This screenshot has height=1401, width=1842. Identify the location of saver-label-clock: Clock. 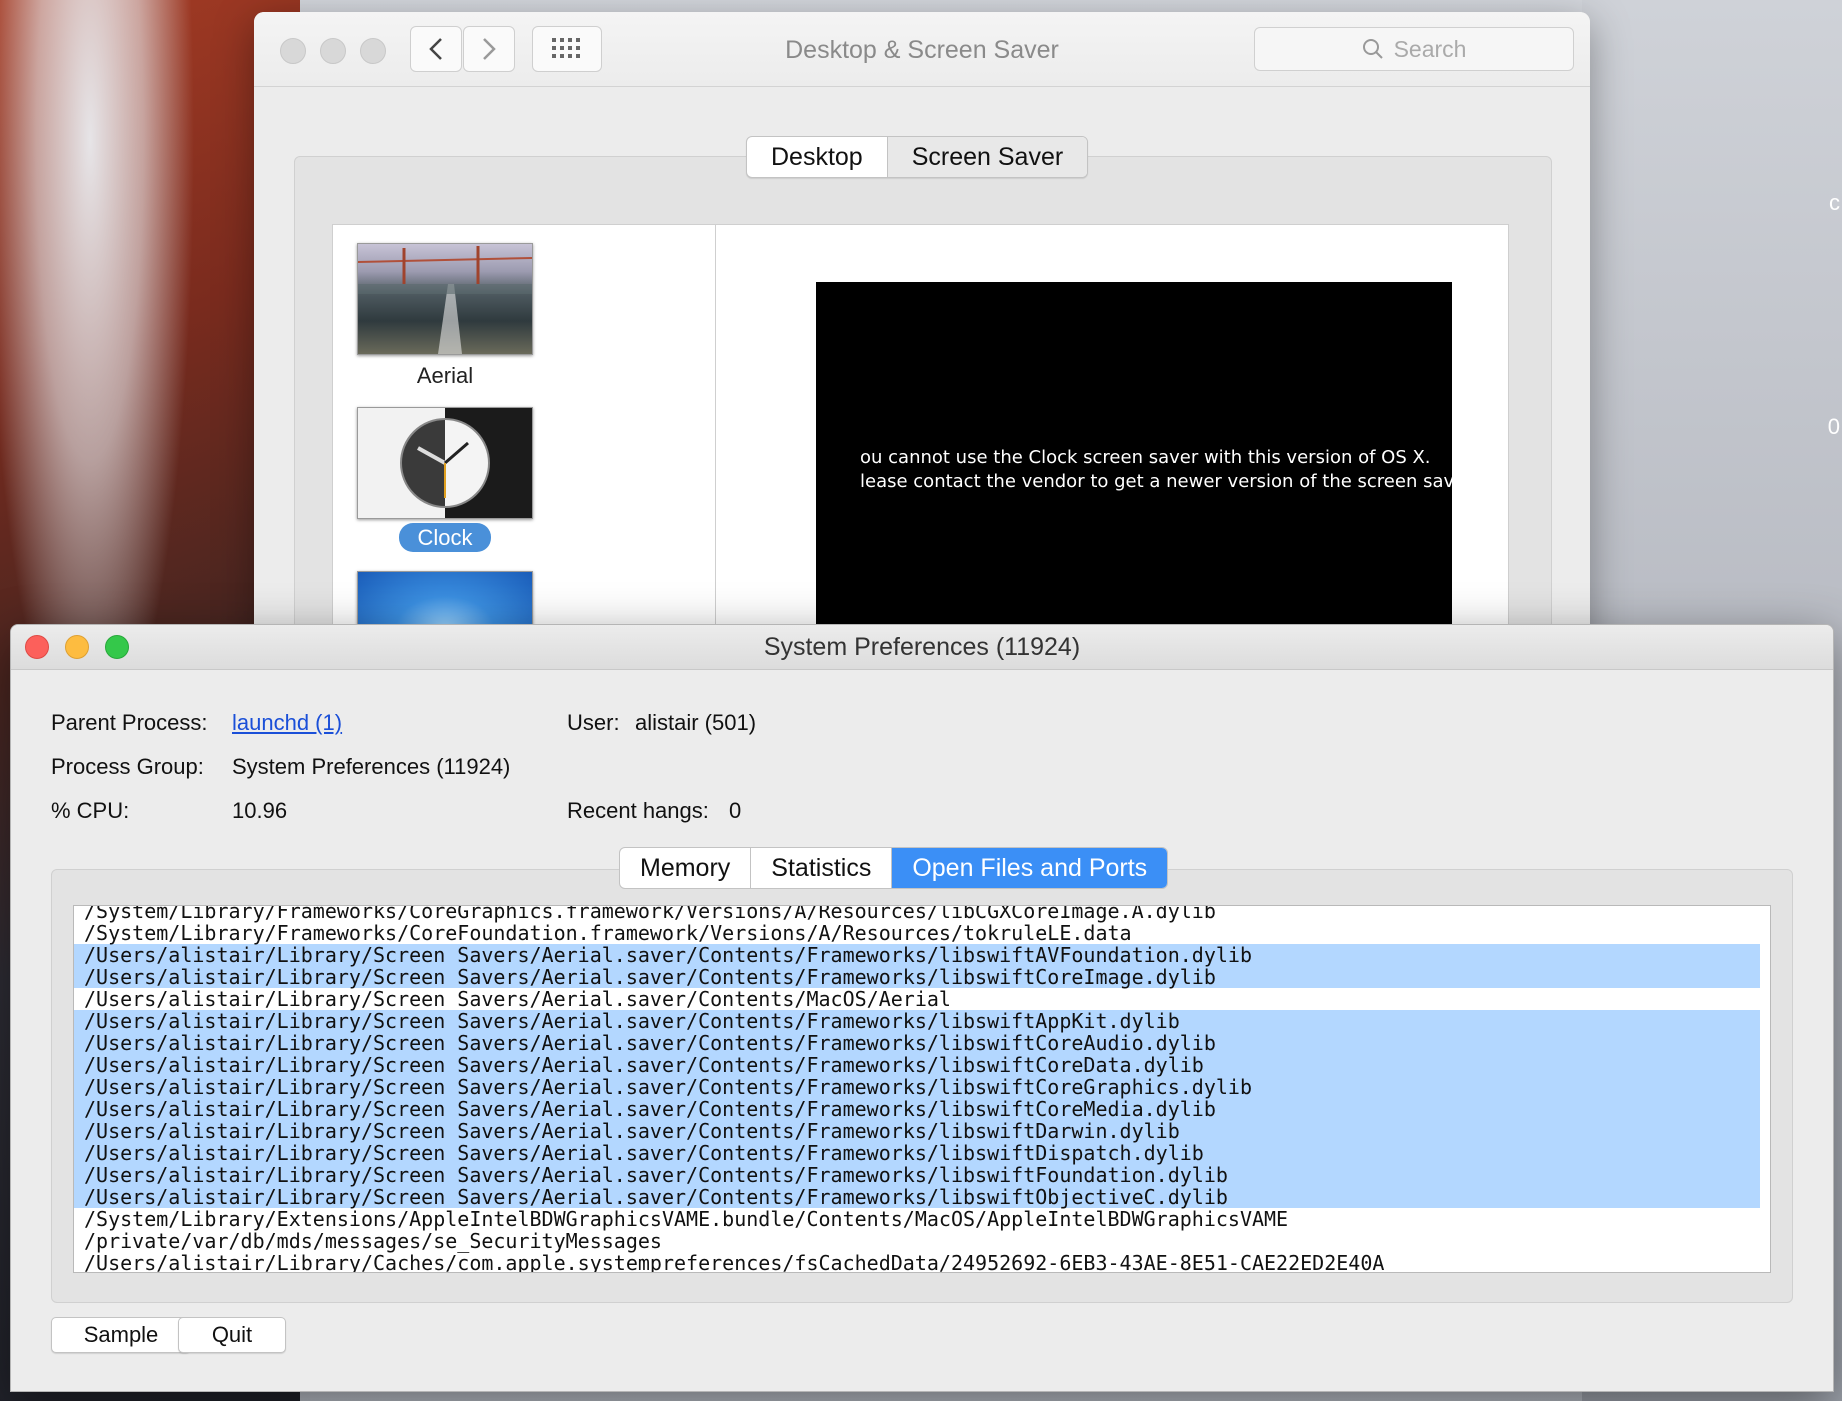
(445, 537).